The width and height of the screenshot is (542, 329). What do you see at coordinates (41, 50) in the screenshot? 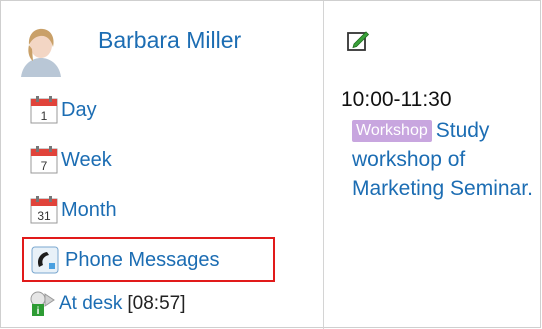
I see `user-avatar` at bounding box center [41, 50].